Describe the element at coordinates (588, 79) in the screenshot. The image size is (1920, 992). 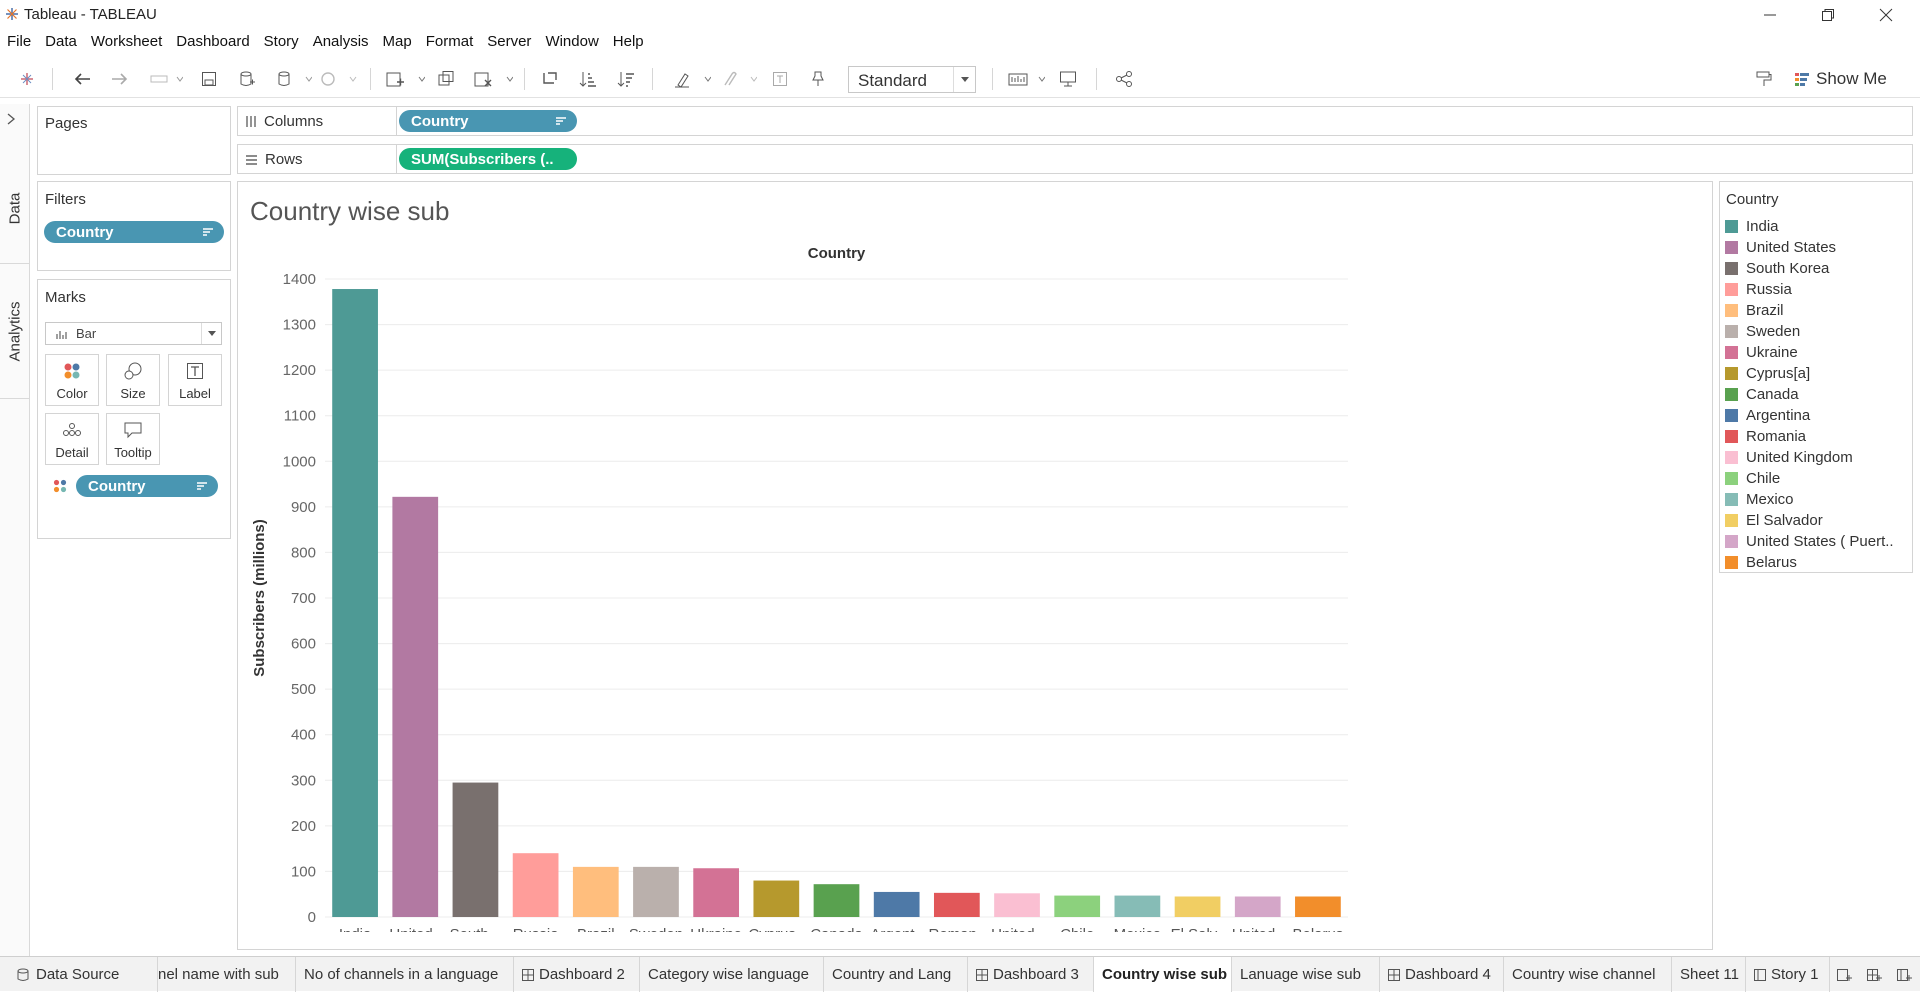
I see `sort-ascending-button` at that location.